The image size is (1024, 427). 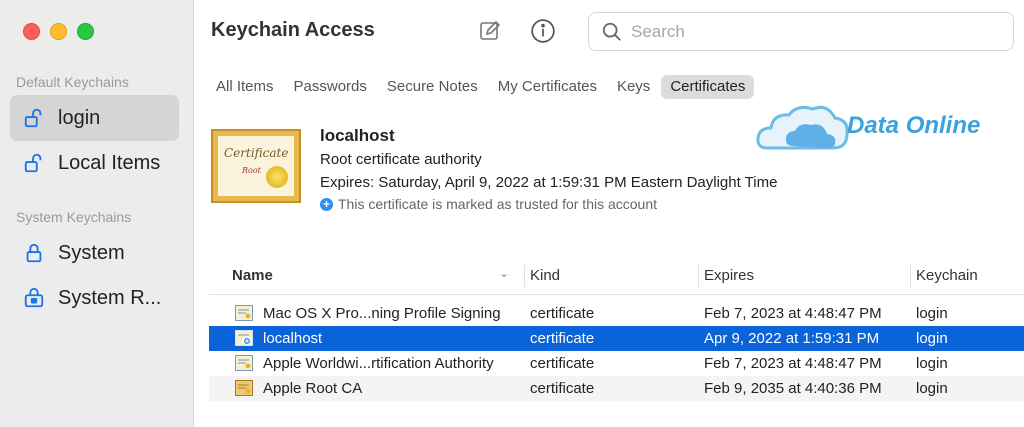 What do you see at coordinates (245, 87) in the screenshot?
I see `tab-all-items: All Items` at bounding box center [245, 87].